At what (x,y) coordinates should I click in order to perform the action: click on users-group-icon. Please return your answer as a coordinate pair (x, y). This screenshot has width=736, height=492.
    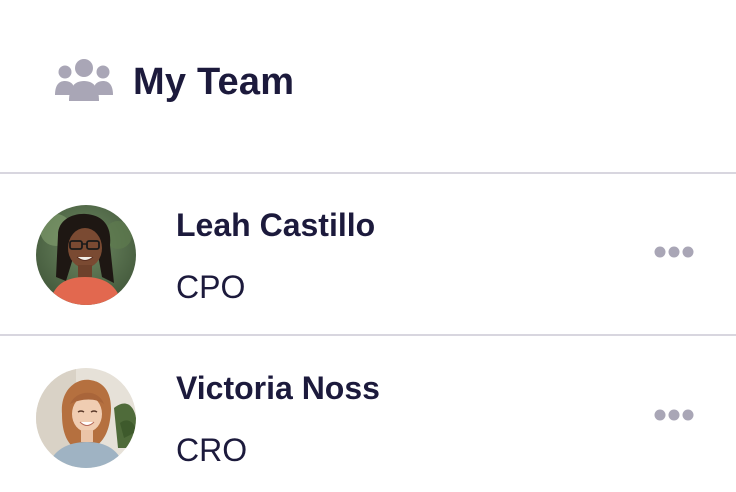
    Looking at the image, I should click on (84, 80).